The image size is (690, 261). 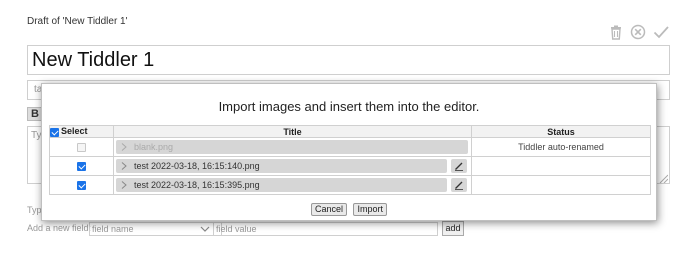 What do you see at coordinates (453, 228) in the screenshot?
I see `add-field-button: add` at bounding box center [453, 228].